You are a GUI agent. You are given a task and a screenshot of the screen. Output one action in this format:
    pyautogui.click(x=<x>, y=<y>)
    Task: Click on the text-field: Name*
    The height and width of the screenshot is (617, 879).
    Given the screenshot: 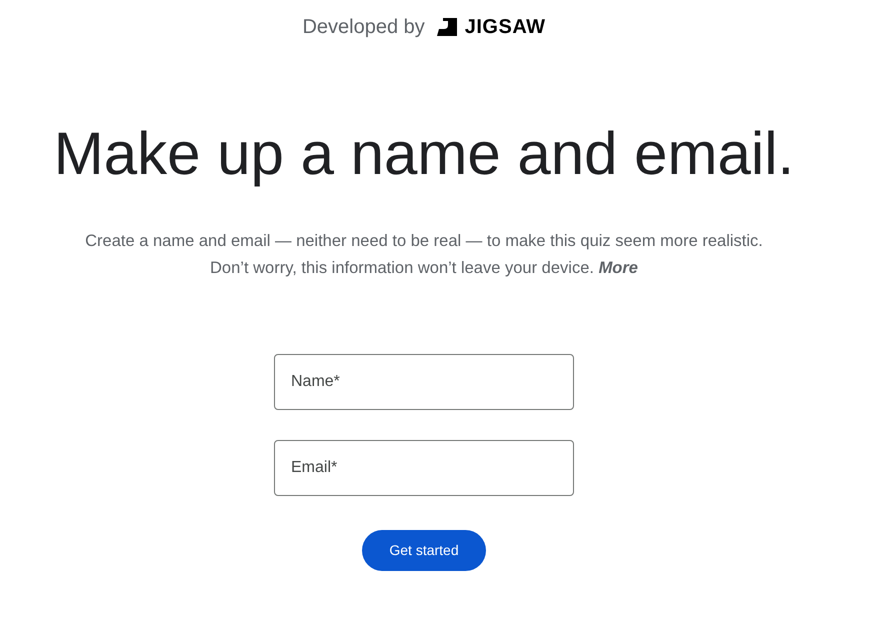 What is the action you would take?
    pyautogui.click(x=424, y=382)
    